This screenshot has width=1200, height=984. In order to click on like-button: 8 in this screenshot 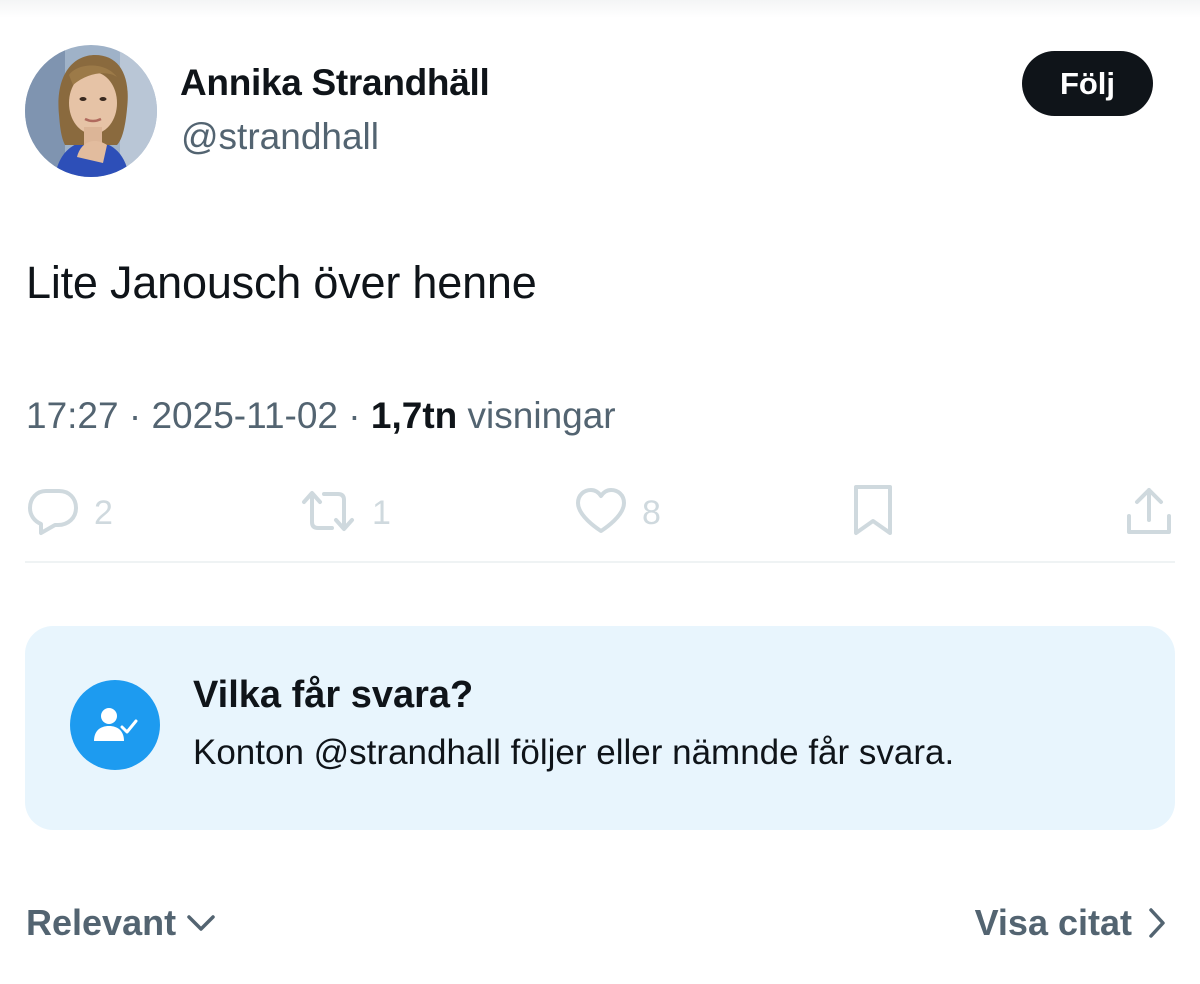, I will do `click(617, 513)`.